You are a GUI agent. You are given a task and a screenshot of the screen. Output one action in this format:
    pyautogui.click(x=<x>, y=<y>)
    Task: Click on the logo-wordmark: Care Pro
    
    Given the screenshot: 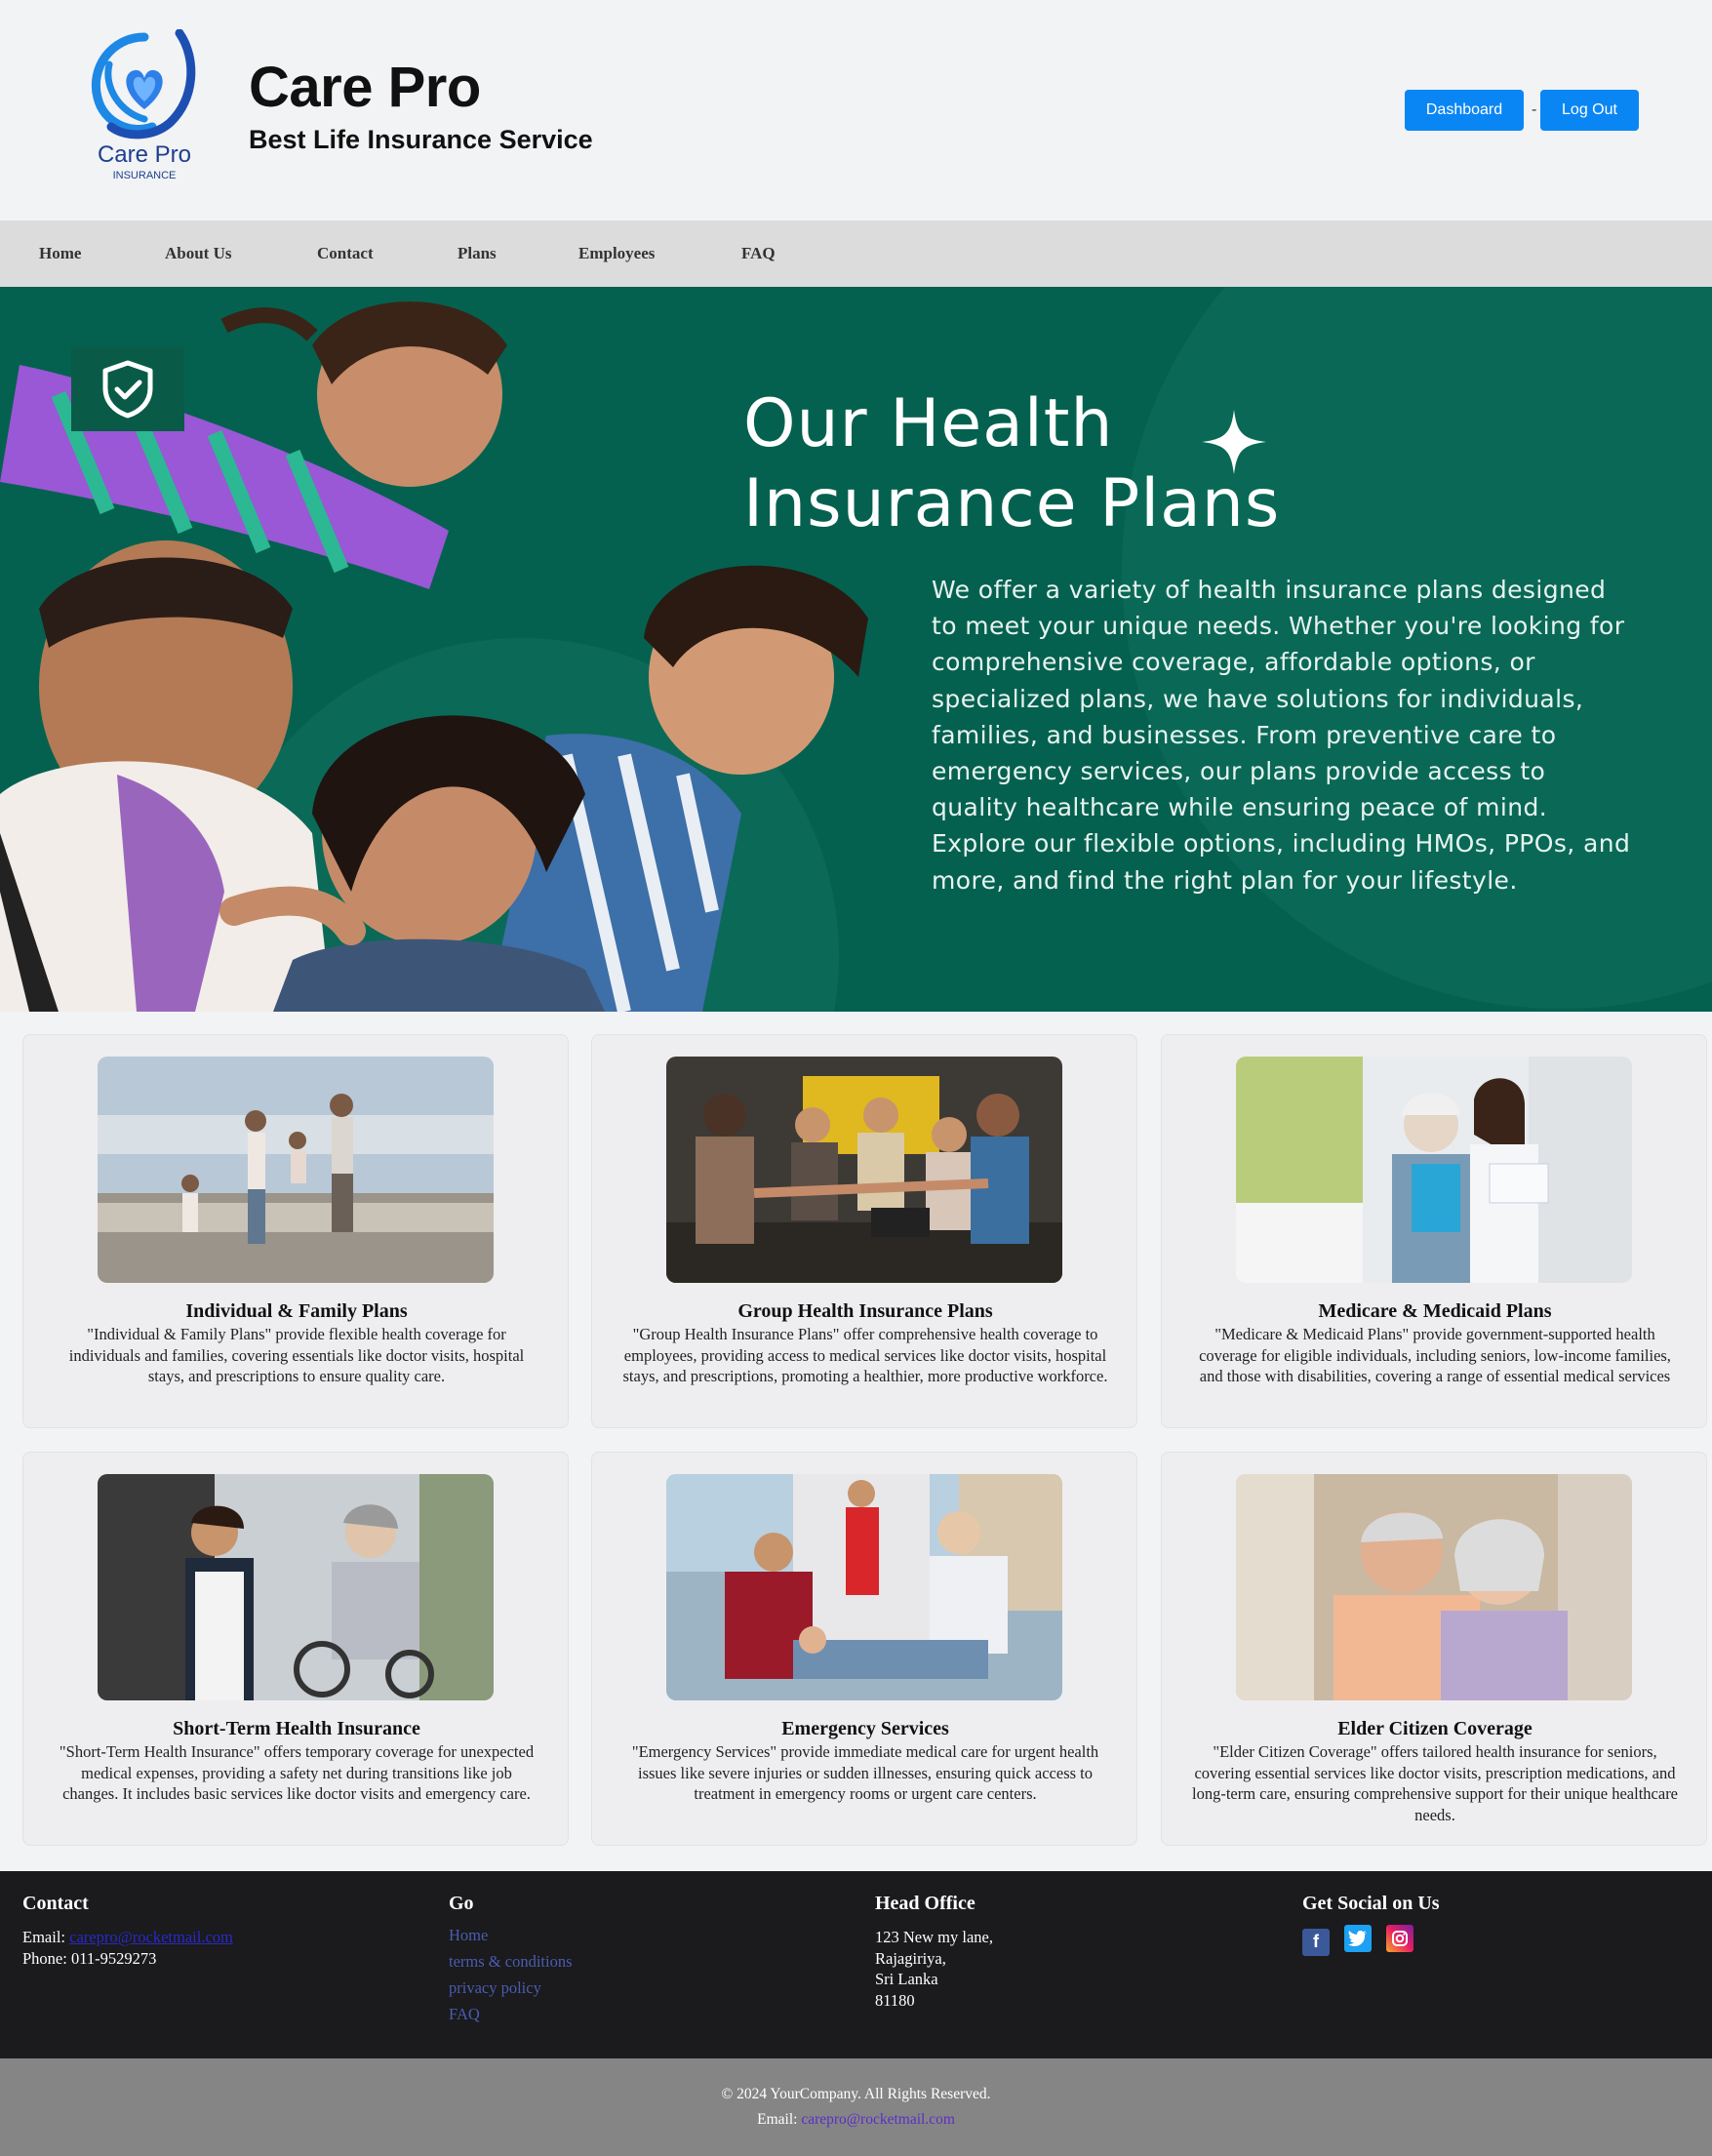 What is the action you would take?
    pyautogui.click(x=145, y=154)
    